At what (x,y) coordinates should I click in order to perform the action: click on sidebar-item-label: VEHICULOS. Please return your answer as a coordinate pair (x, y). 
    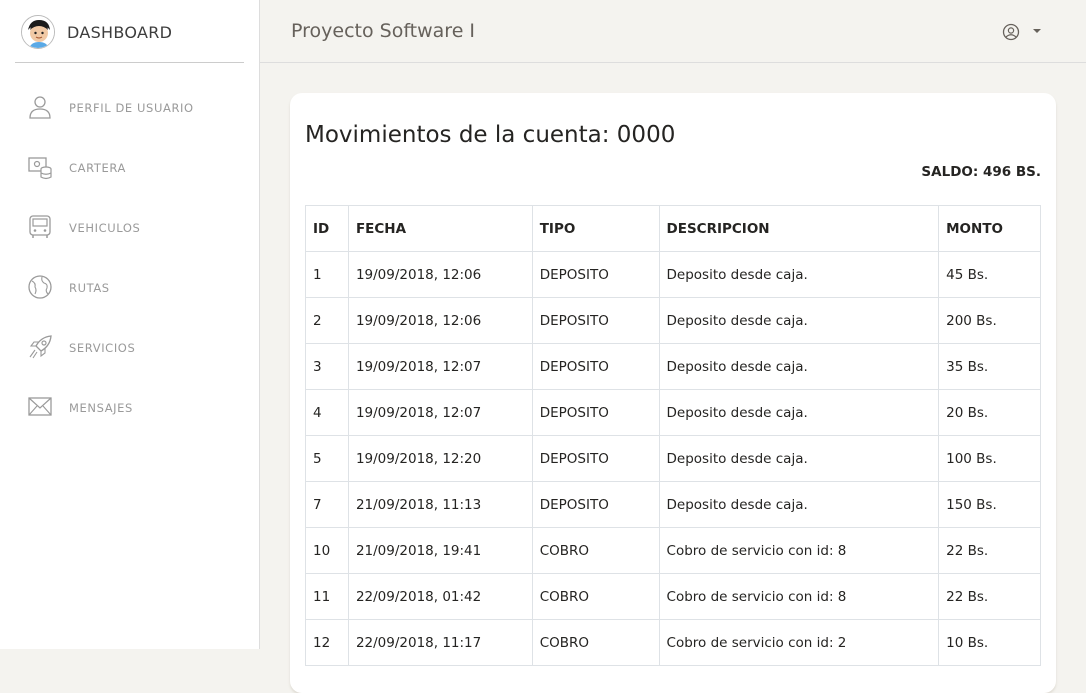
    Looking at the image, I should click on (105, 228).